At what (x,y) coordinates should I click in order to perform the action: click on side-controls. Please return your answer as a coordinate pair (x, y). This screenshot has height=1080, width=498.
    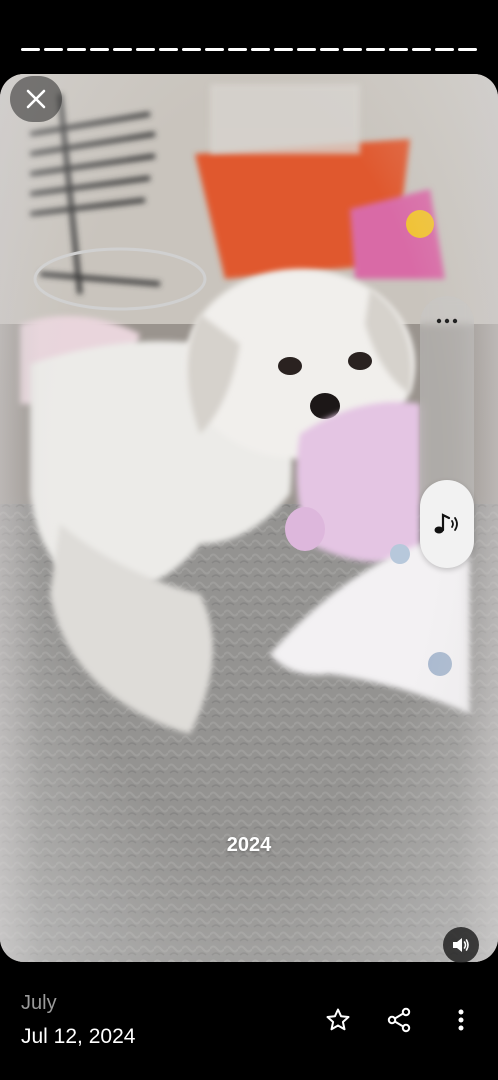
    Looking at the image, I should click on (447, 432).